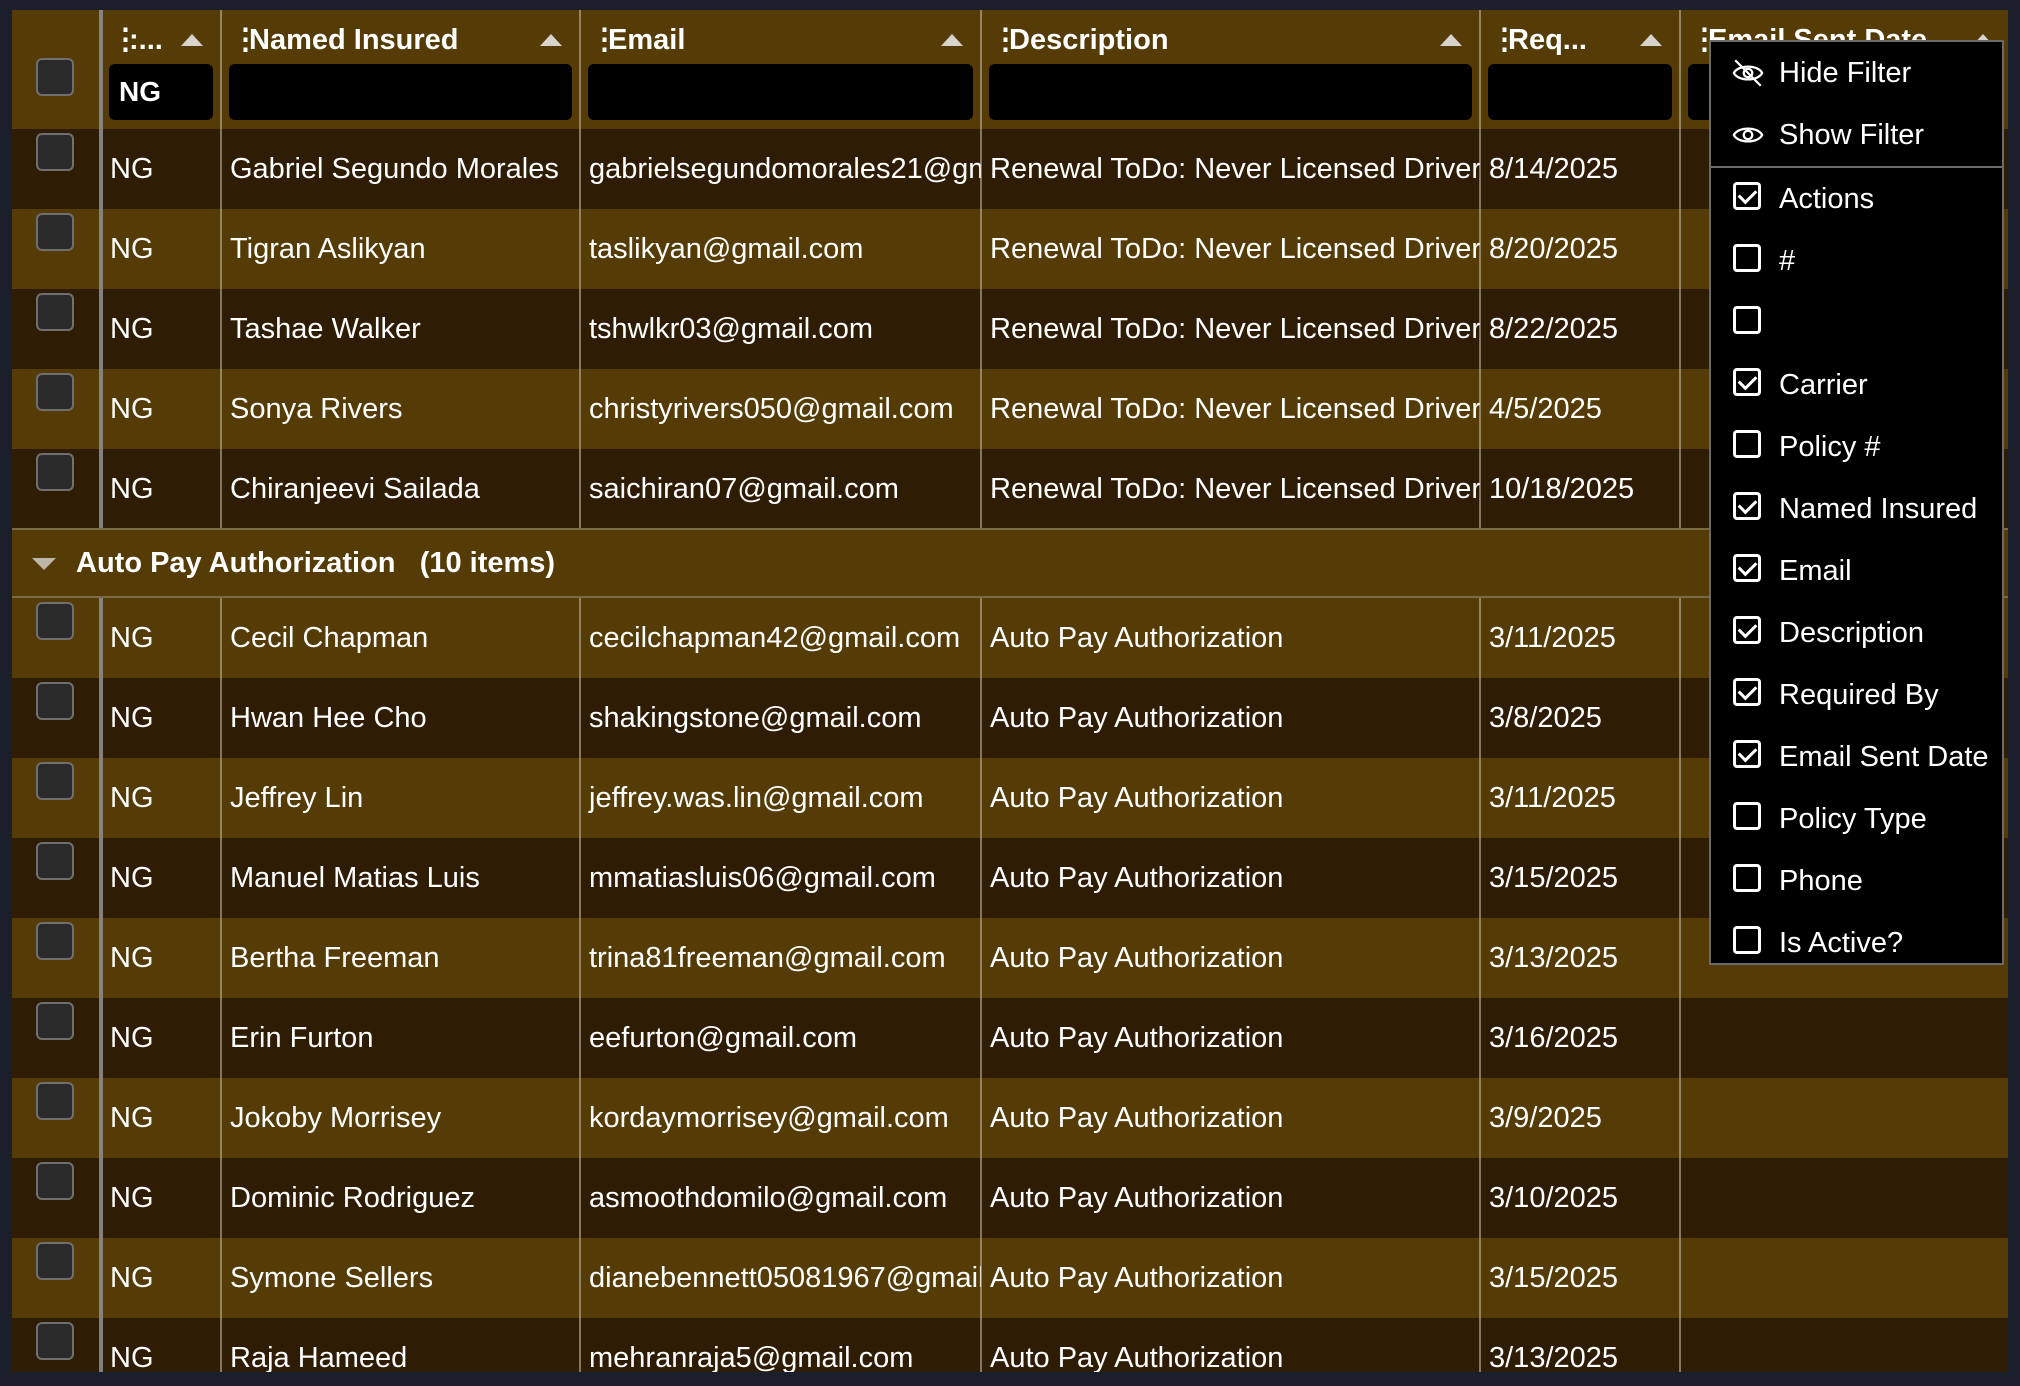 The image size is (2020, 1386). I want to click on show-filter-item: Show Filter, so click(1856, 135).